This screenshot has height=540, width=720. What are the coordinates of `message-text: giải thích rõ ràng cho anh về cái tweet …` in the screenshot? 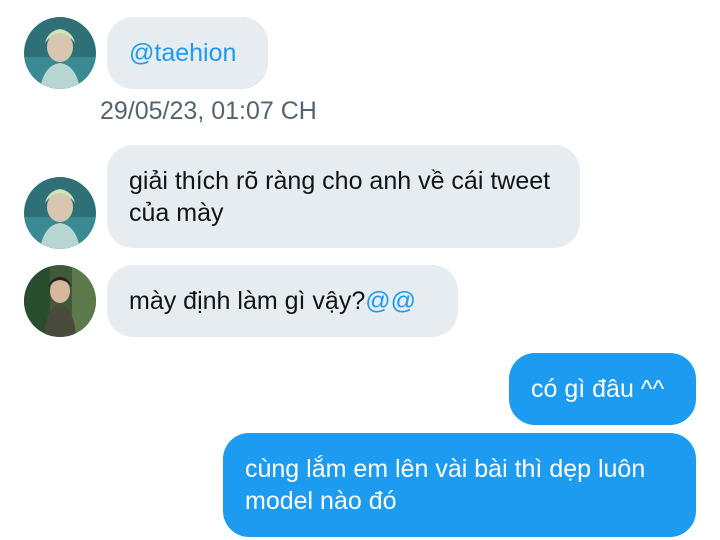 It's located at (340, 197).